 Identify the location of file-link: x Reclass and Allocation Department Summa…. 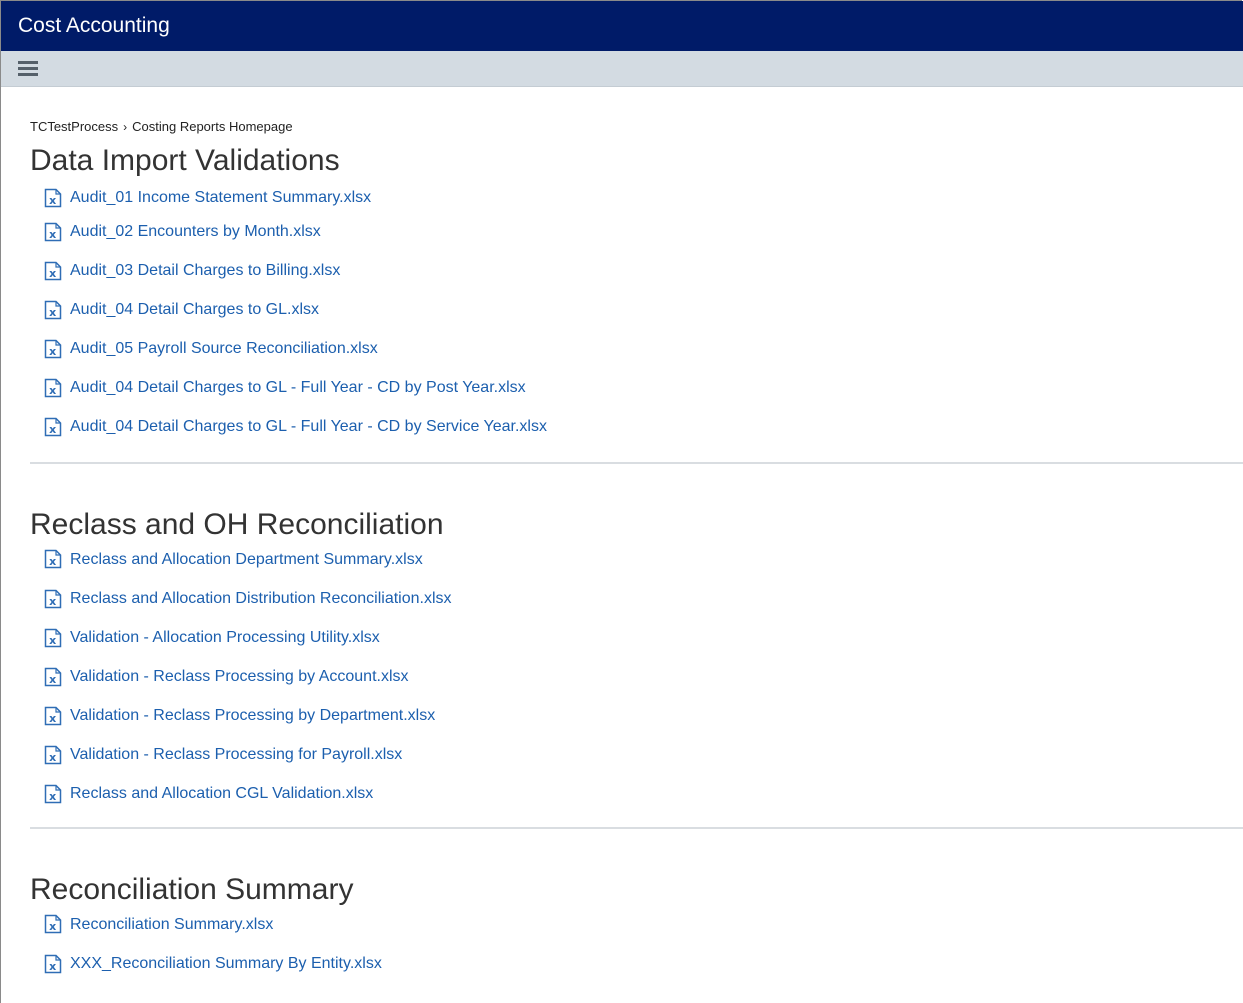
(233, 559).